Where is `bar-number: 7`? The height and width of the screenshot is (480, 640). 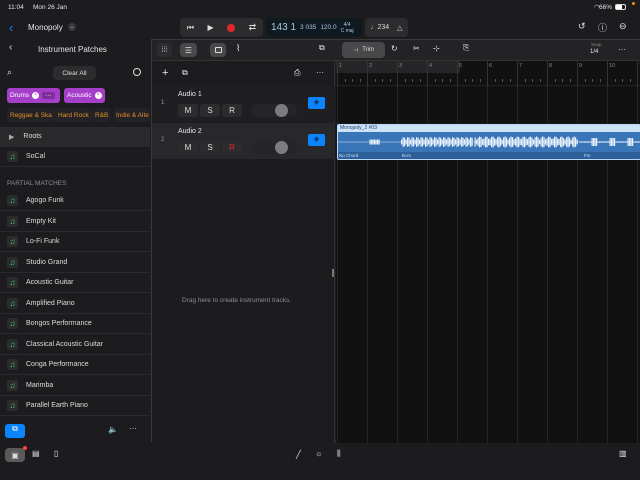
bar-number: 7 is located at coordinates (521, 66).